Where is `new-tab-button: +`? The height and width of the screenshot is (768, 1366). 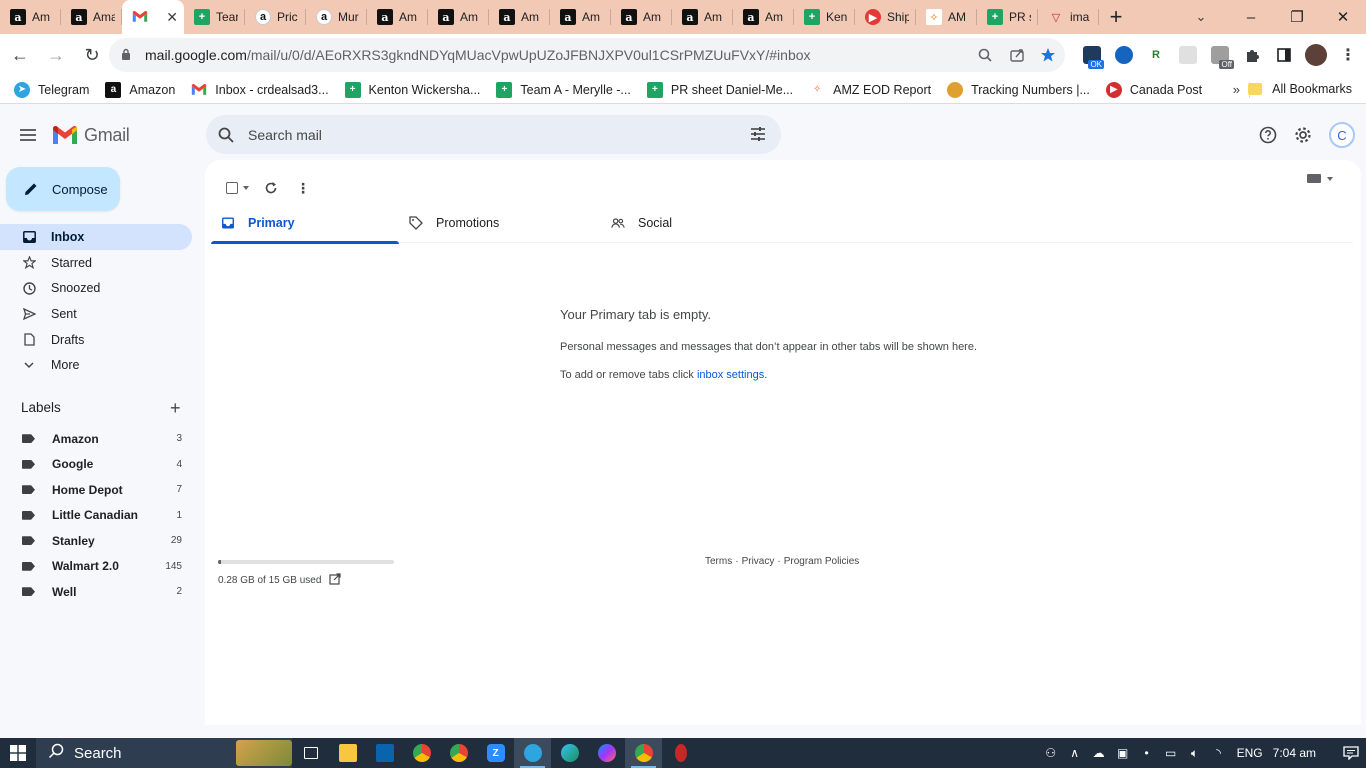 new-tab-button: + is located at coordinates (1116, 17).